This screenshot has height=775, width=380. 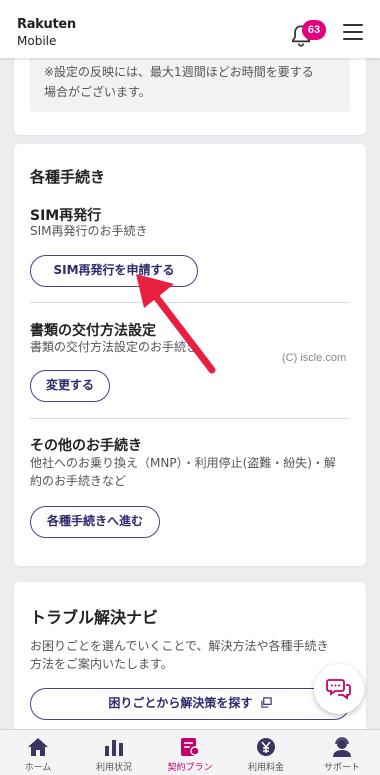 What do you see at coordinates (190, 82) in the screenshot?
I see `notice-box: ※設定の反映には、最大1週間ほどお時間を要する 場合がございます。` at bounding box center [190, 82].